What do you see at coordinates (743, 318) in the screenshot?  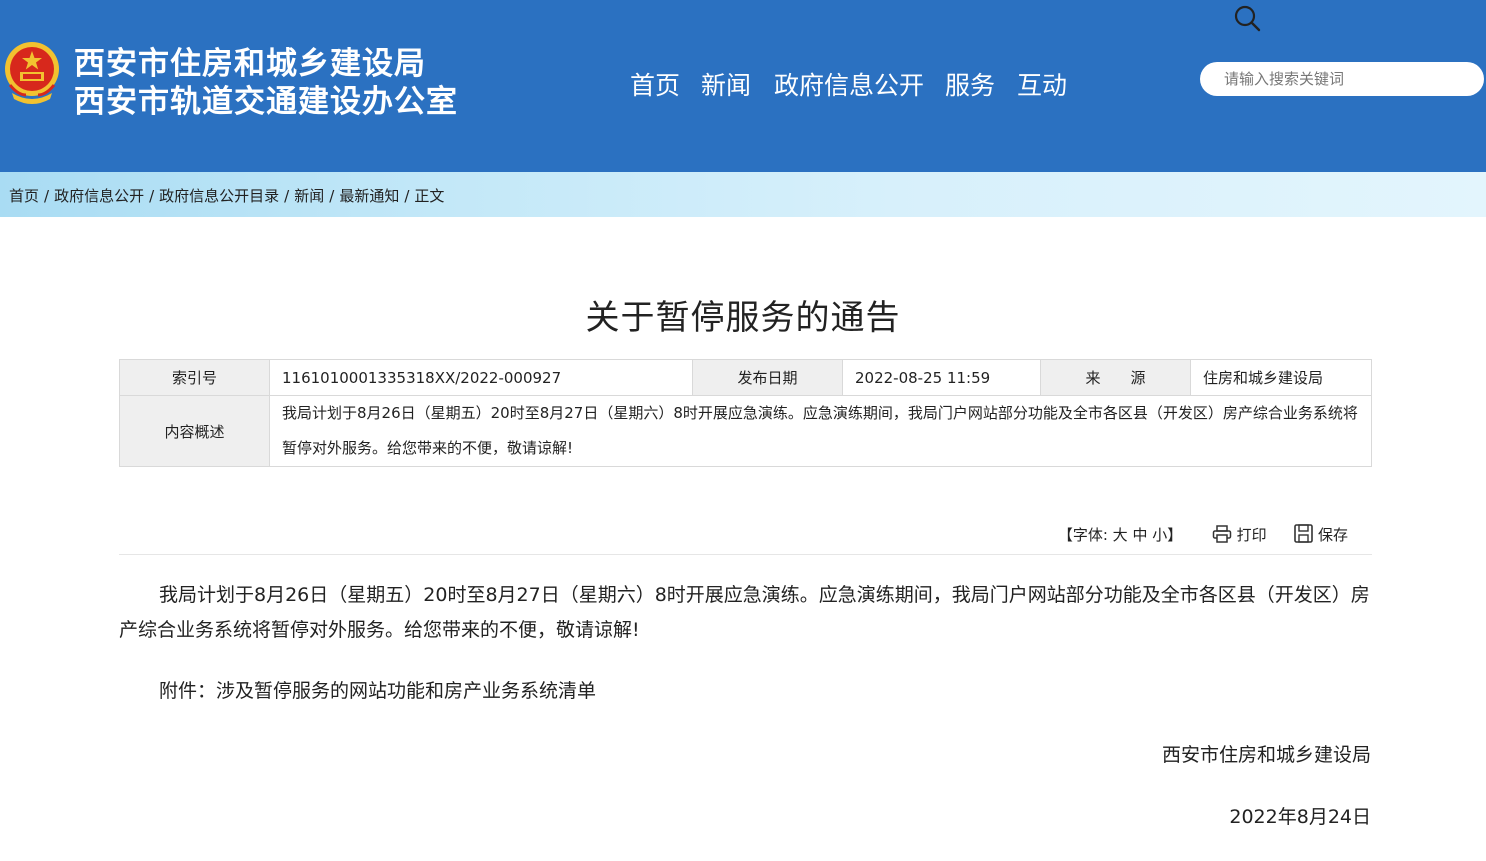 I see `article-title: 关于暂停服务的通告` at bounding box center [743, 318].